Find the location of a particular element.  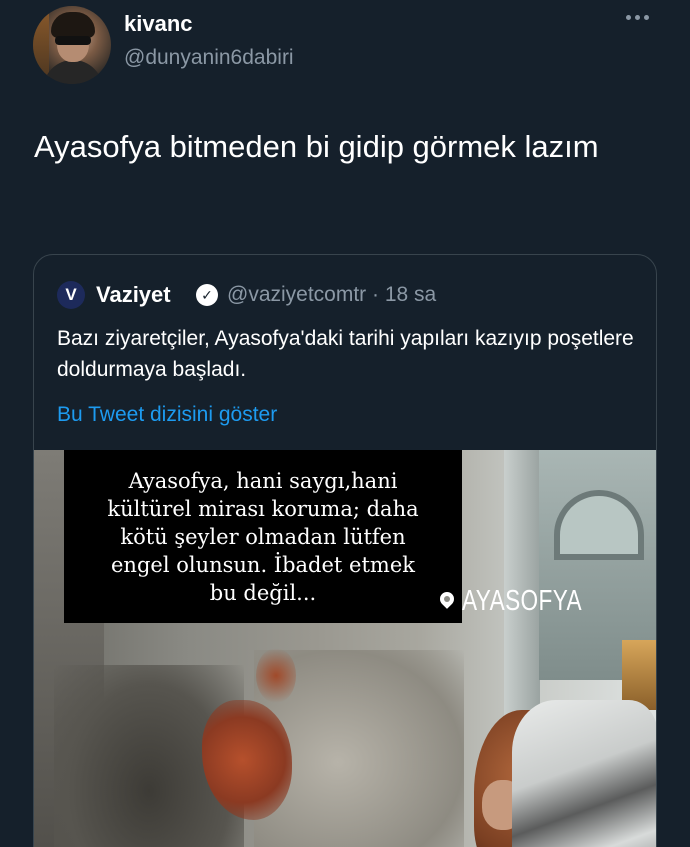

location-sticker: AYASOFYA is located at coordinates (528, 601).